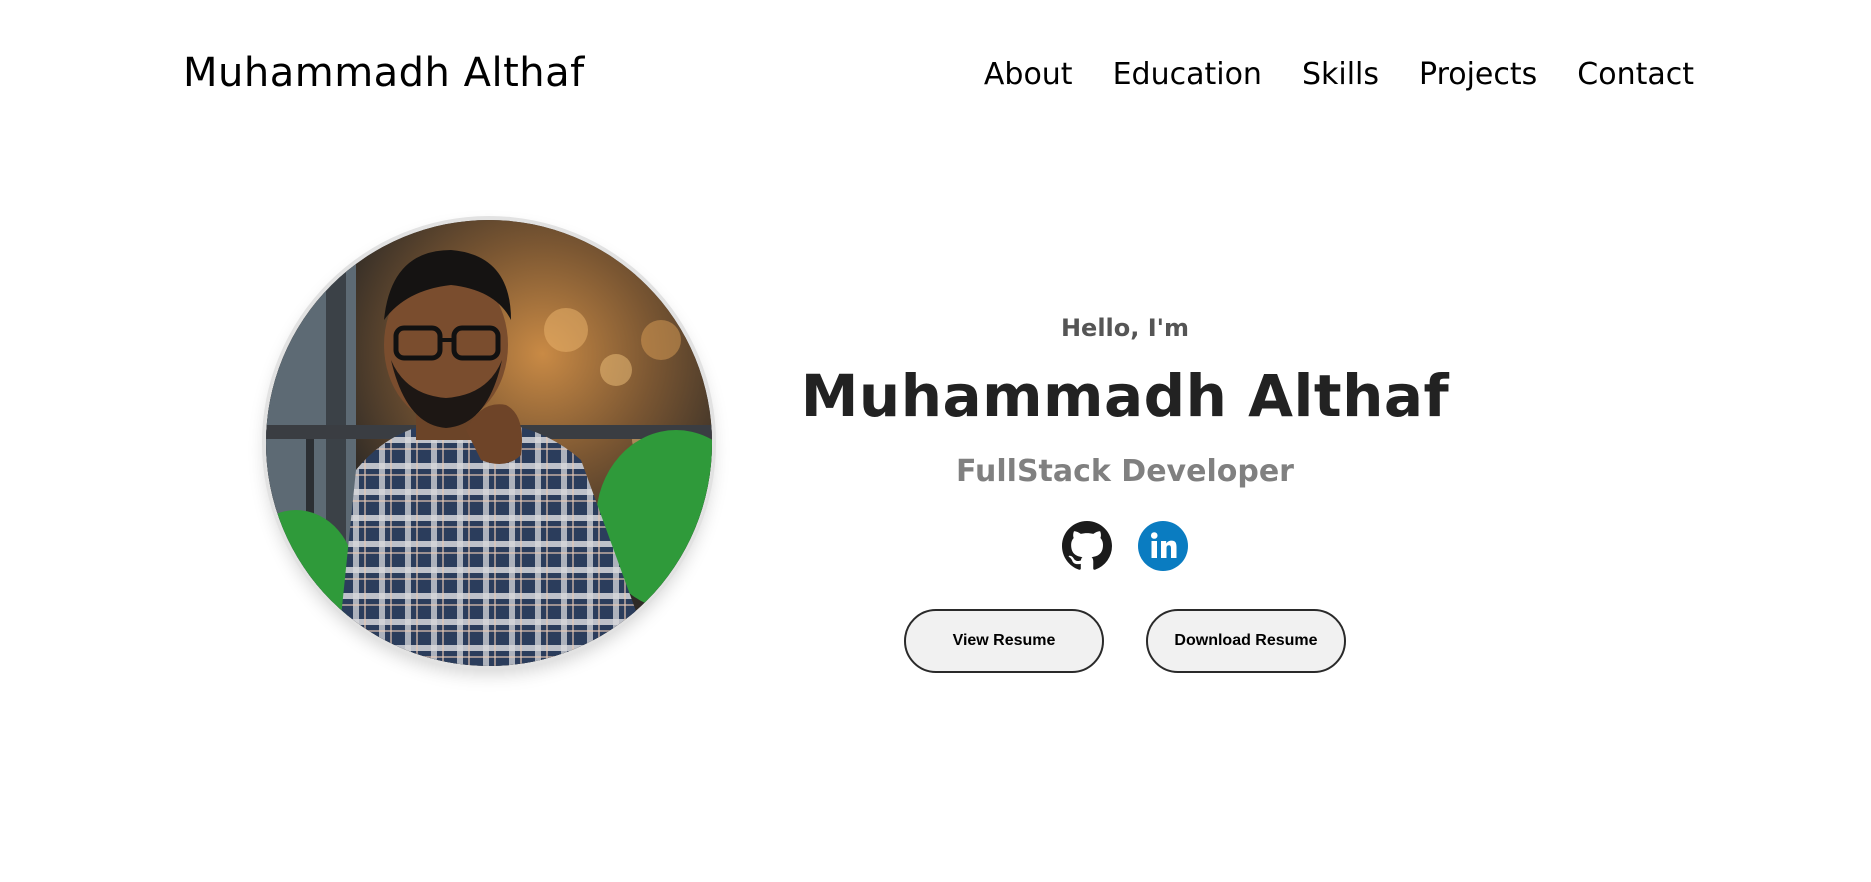 Image resolution: width=1871 pixels, height=882 pixels. Describe the element at coordinates (1087, 546) in the screenshot. I see `github-icon` at that location.